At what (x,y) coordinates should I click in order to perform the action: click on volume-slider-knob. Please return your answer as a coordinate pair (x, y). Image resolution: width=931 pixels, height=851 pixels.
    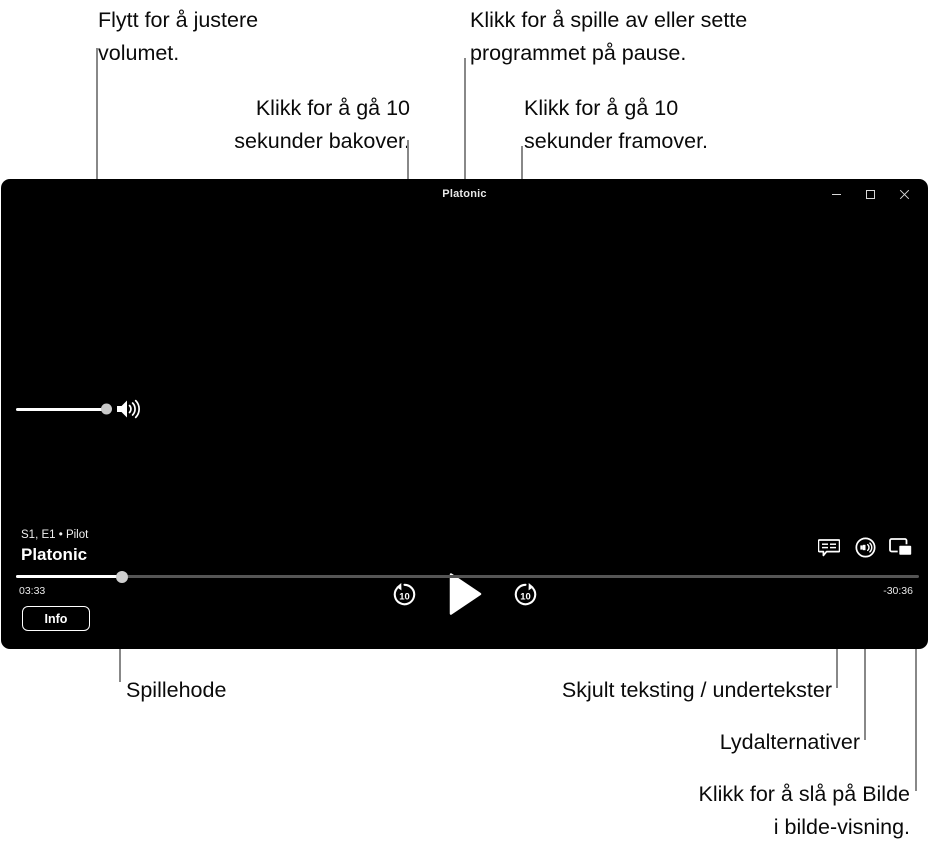
    Looking at the image, I should click on (106, 409).